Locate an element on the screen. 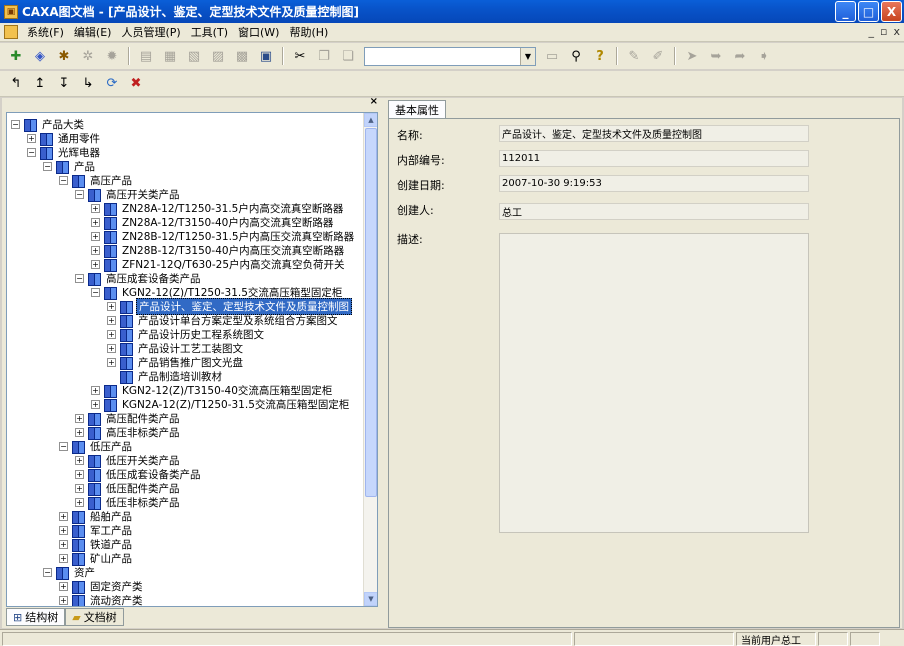 The width and height of the screenshot is (904, 646). tree-node: + 固定资产类 is located at coordinates (102, 586).